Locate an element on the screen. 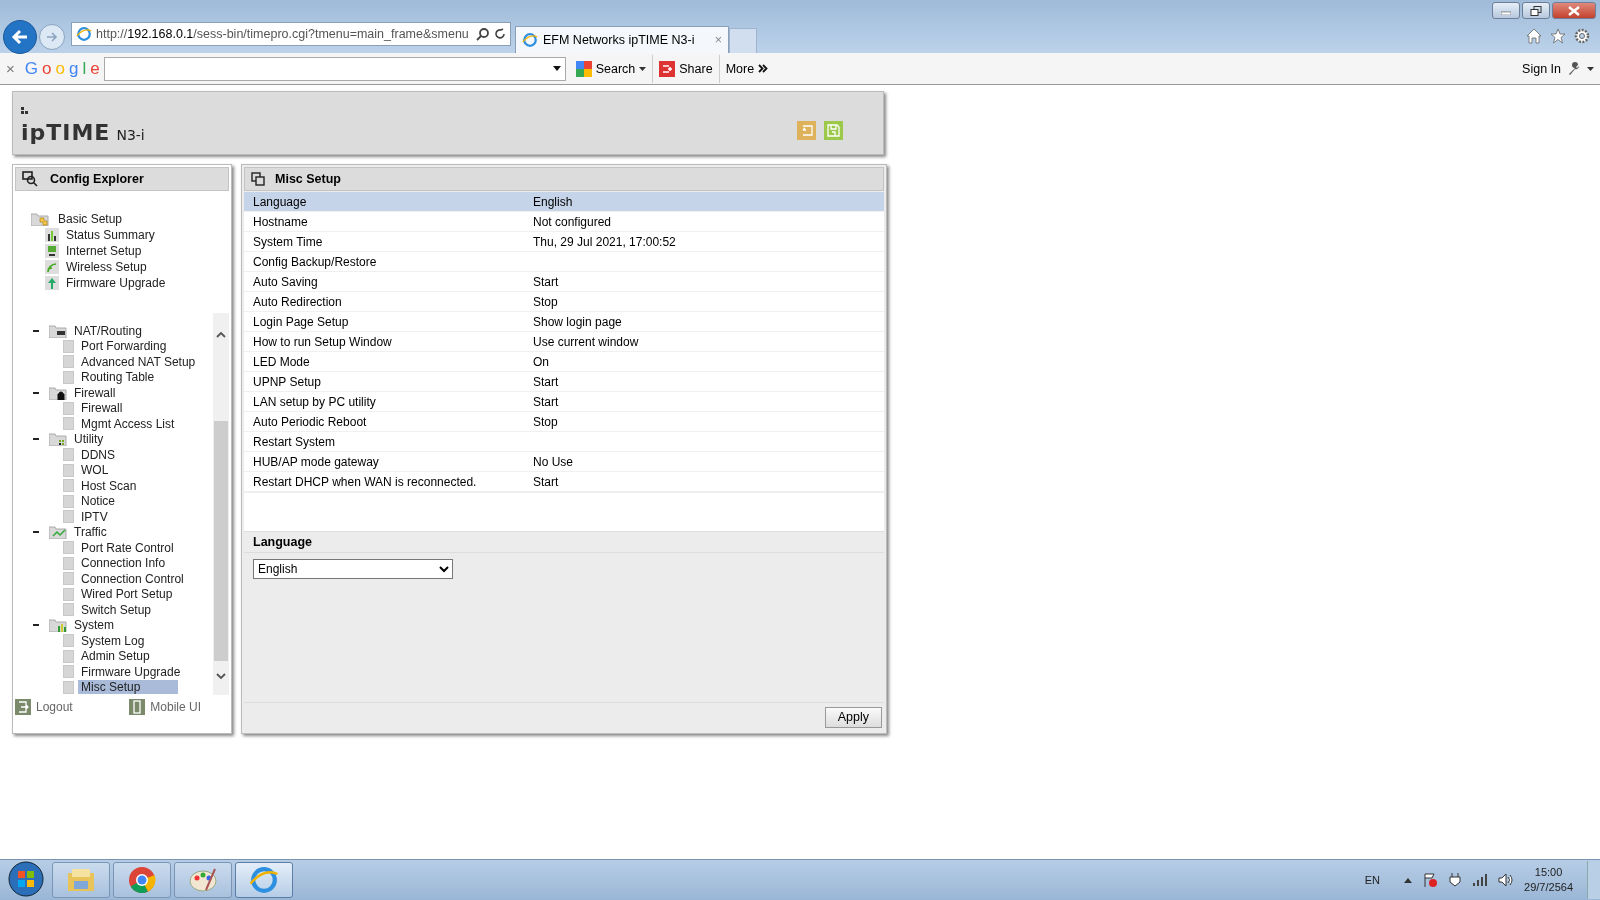 This screenshot has width=1600, height=900. tree-item: Mgmt Access List is located at coordinates (128, 423).